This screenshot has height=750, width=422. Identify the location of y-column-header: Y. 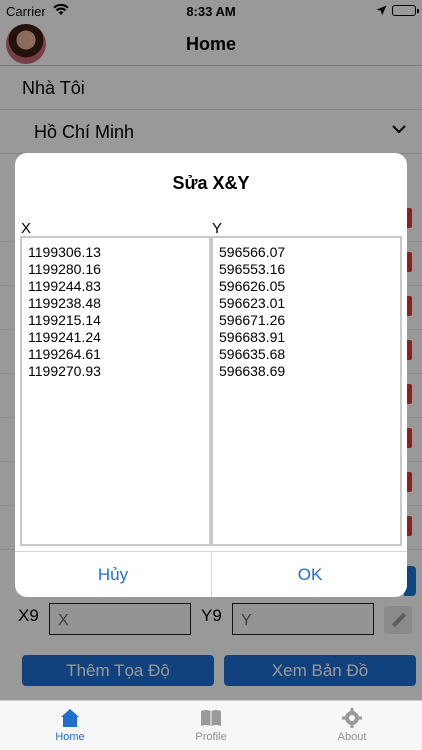
(217, 228).